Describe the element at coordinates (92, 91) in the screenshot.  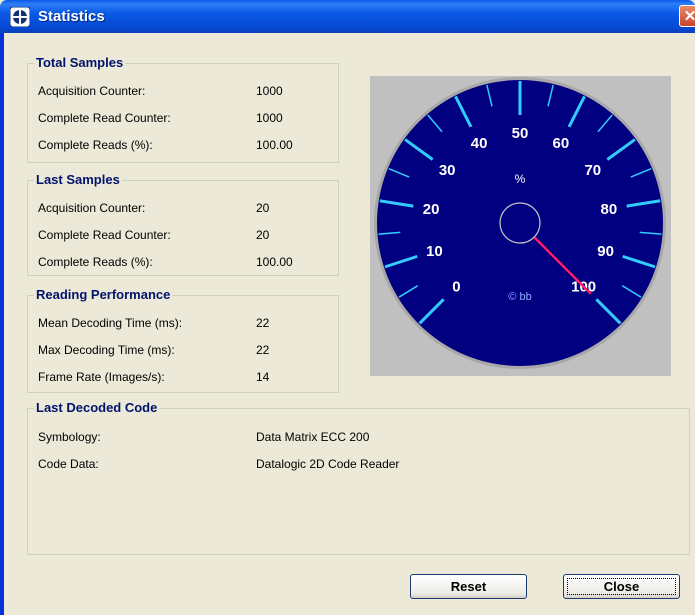
I see `total-acquisition-counter-label: Acquisition Counter:` at that location.